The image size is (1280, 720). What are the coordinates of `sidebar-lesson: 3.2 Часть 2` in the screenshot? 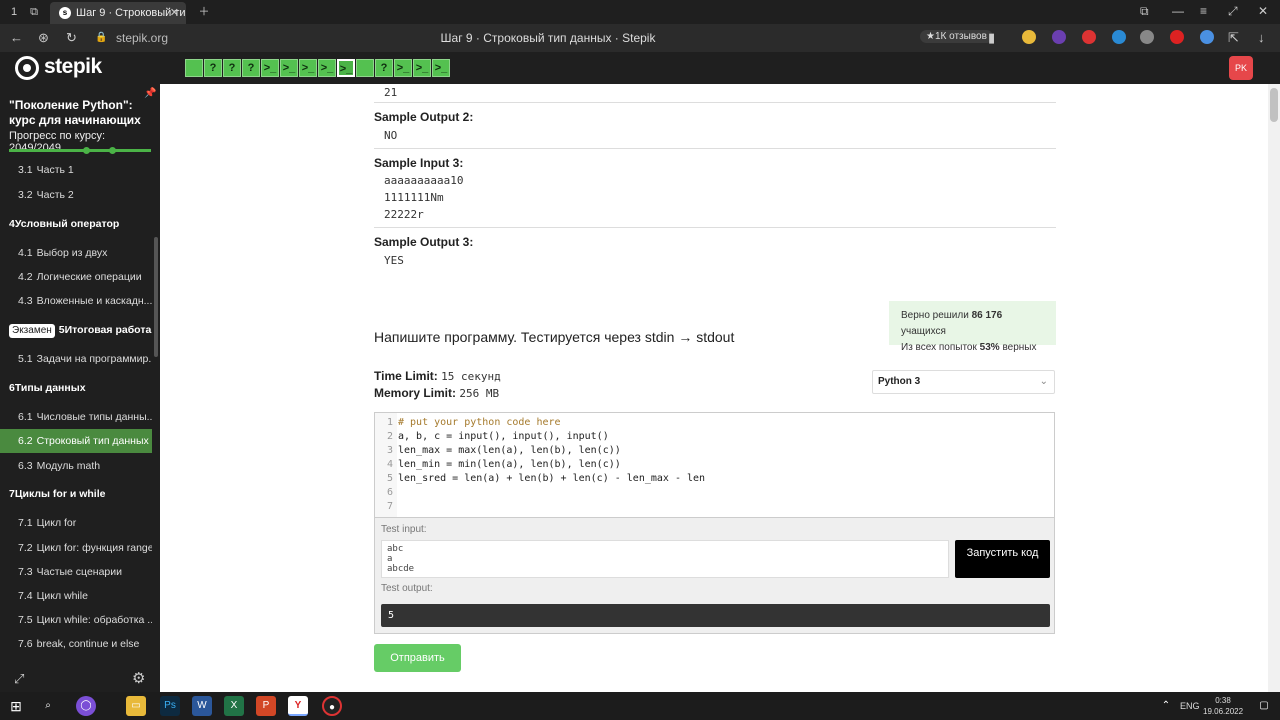 It's located at (76, 195).